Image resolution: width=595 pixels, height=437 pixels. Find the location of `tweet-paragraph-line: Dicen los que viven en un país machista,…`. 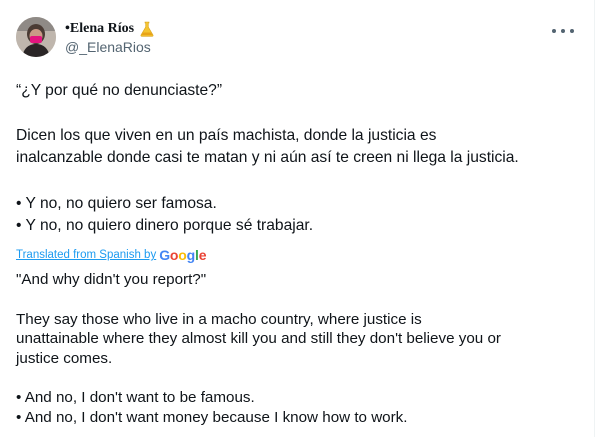

tweet-paragraph-line: Dicen los que viven en un país machista,… is located at coordinates (226, 135).